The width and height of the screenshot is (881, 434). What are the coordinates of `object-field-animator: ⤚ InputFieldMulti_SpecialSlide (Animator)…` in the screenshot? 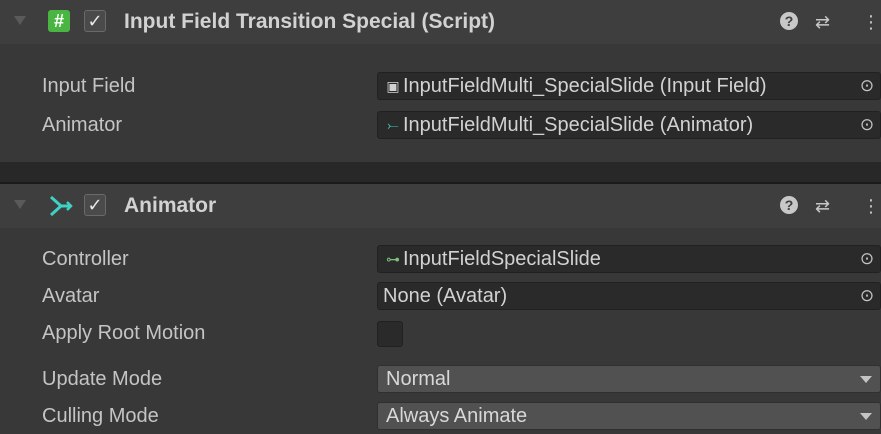 It's located at (629, 125).